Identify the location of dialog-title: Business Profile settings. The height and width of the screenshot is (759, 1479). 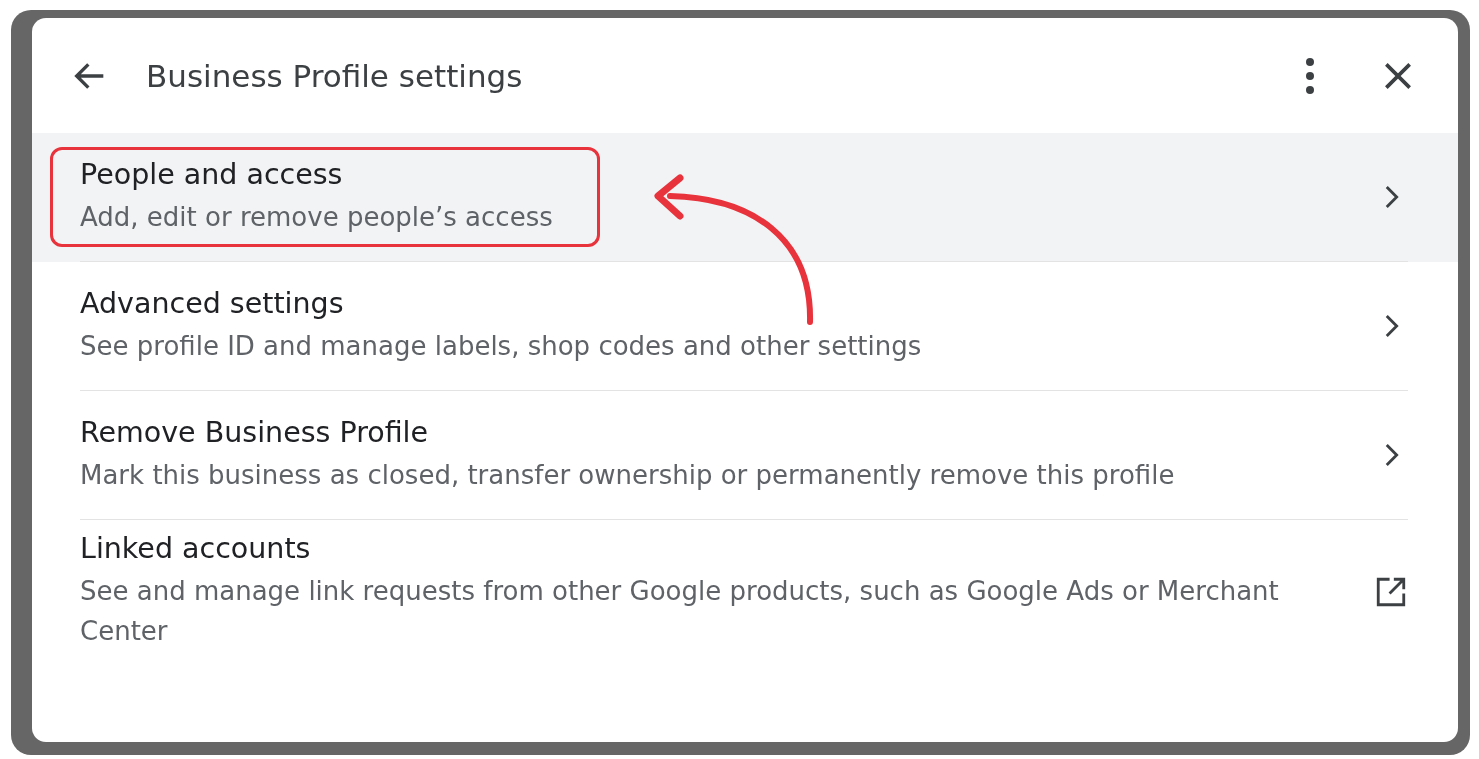
(335, 75).